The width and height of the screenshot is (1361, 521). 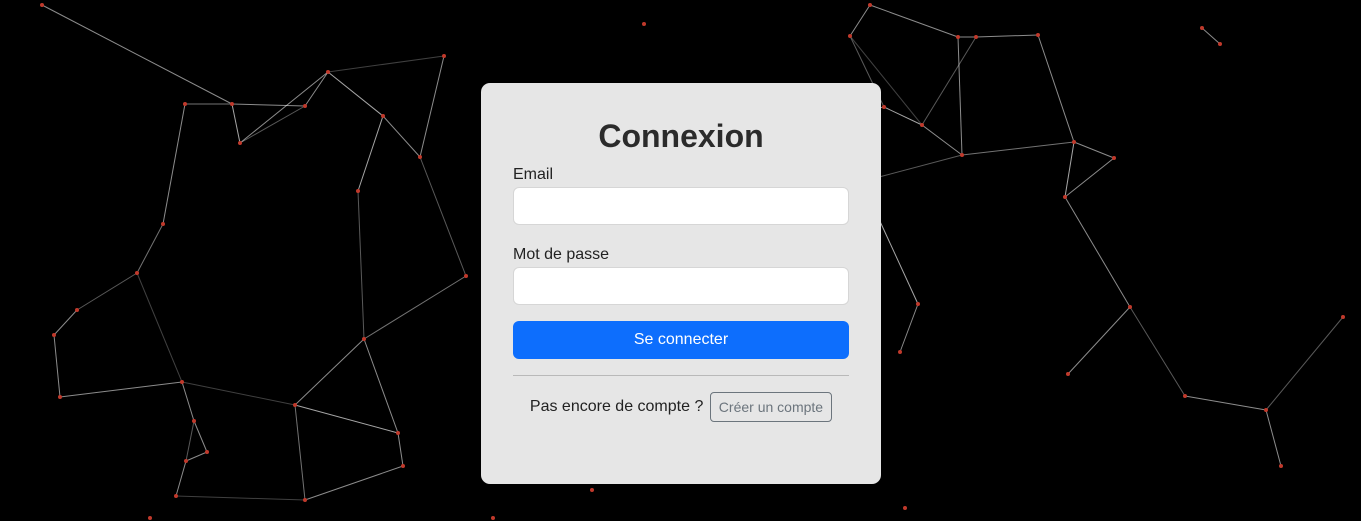 What do you see at coordinates (561, 254) in the screenshot?
I see `password-label: Mot de passe` at bounding box center [561, 254].